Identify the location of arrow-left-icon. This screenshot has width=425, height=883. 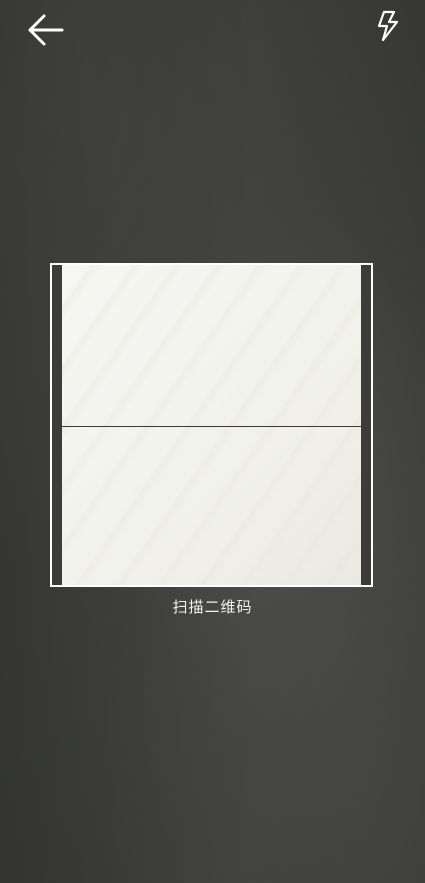
(46, 30).